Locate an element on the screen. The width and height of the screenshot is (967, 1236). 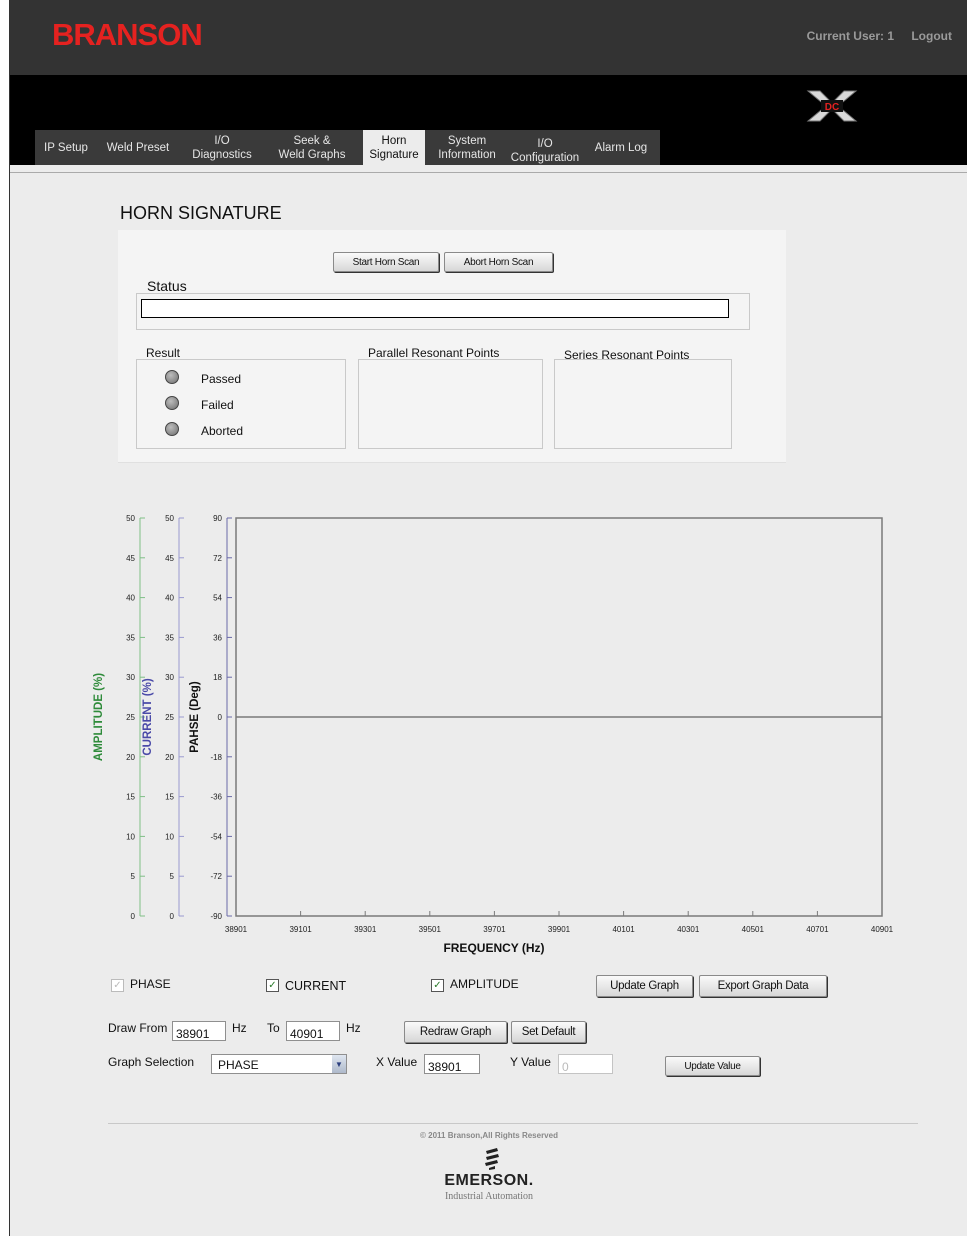
hz-label-1: Hz is located at coordinates (239, 1028).